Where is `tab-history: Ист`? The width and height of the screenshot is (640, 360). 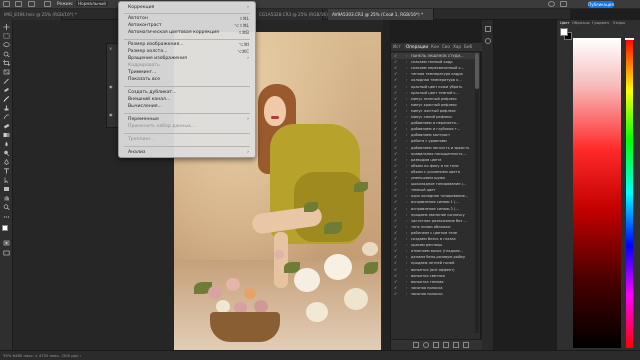
tab-history: Ист is located at coordinates (397, 46).